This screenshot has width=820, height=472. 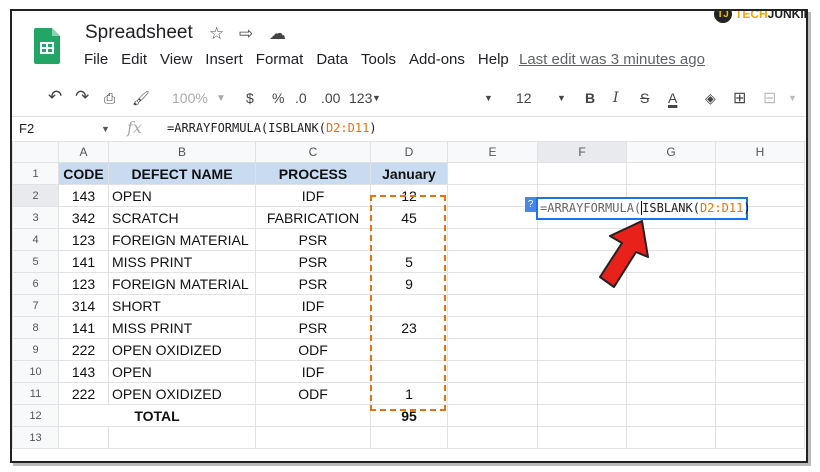 I want to click on cell: SCRATCH, so click(x=182, y=217).